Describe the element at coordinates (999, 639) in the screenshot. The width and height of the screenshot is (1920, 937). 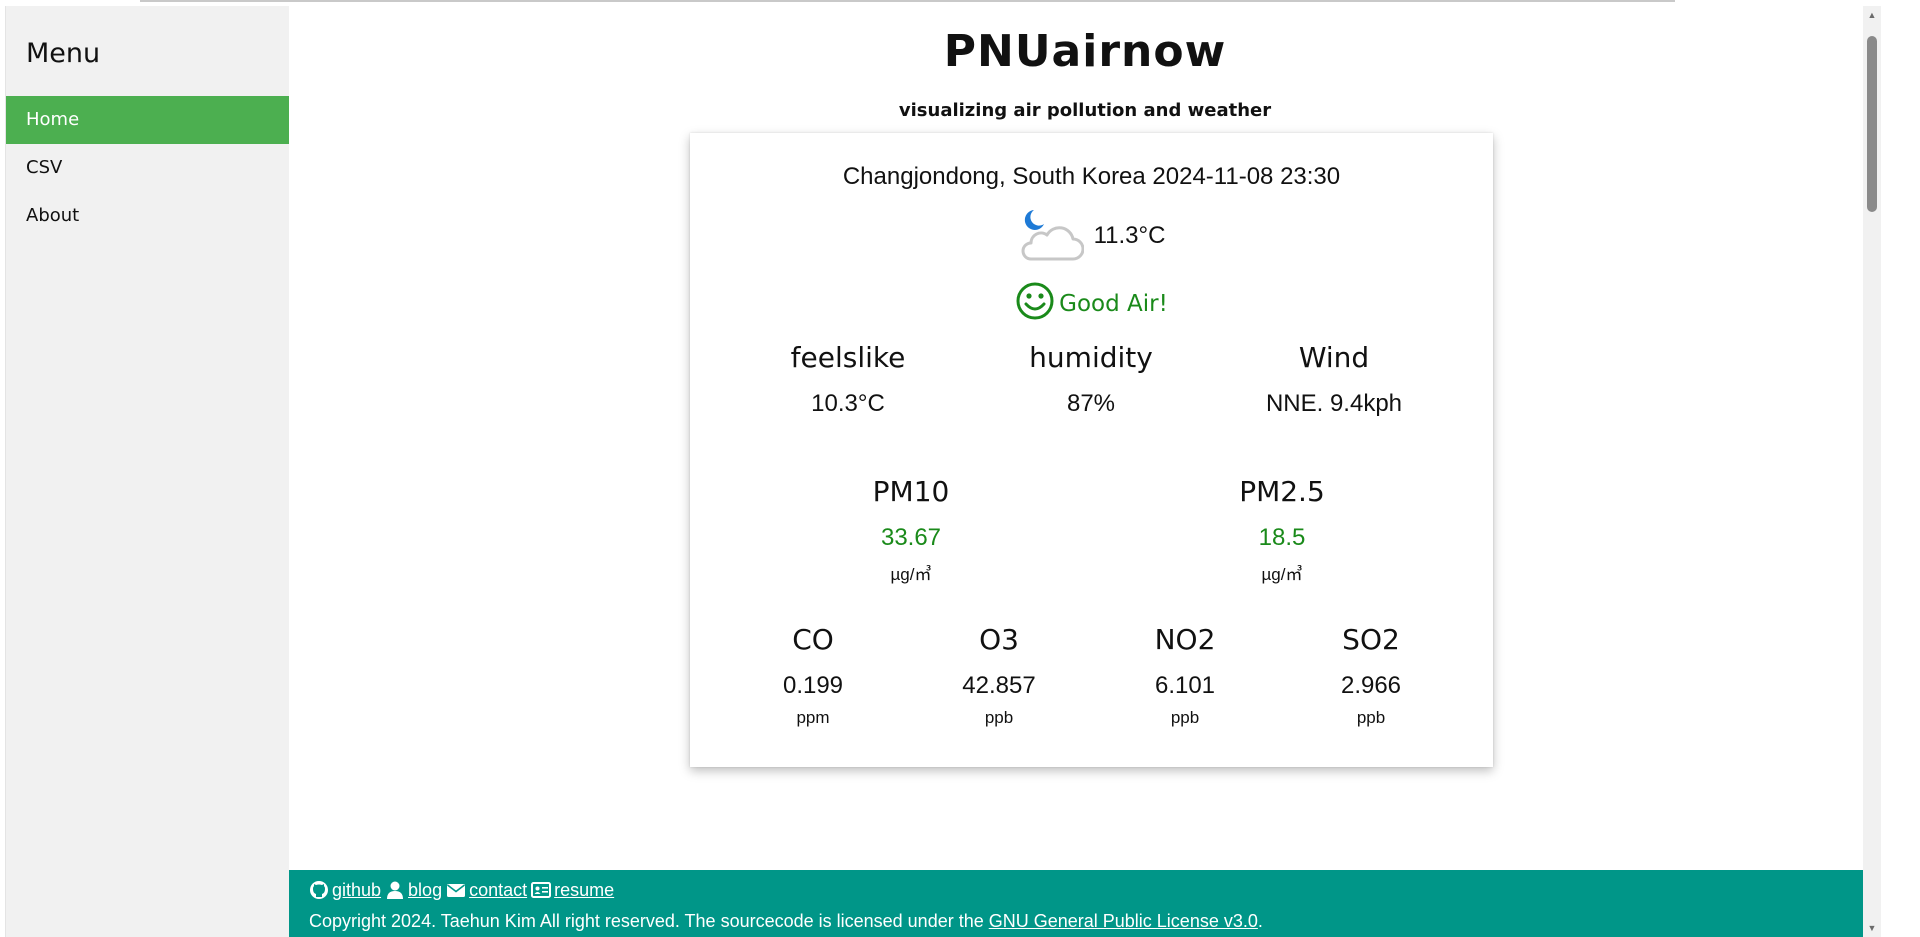
I see `metric-label: O3` at that location.